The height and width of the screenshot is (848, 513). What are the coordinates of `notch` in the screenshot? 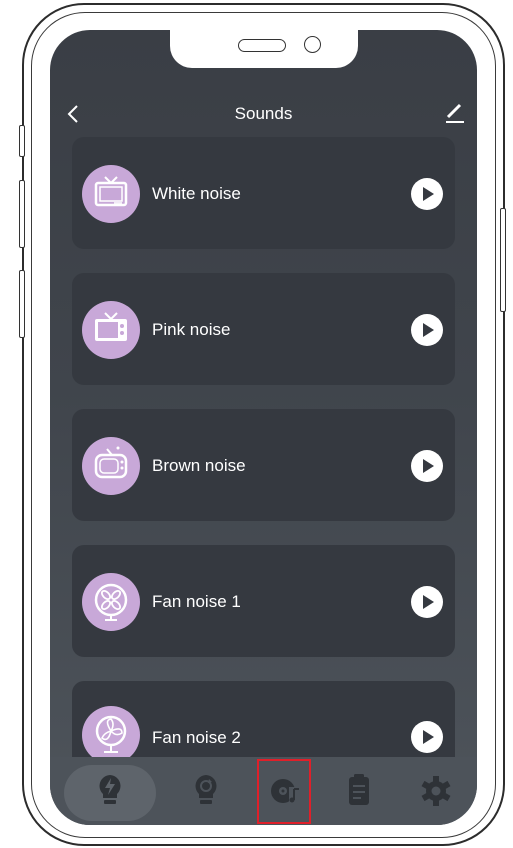 It's located at (264, 49).